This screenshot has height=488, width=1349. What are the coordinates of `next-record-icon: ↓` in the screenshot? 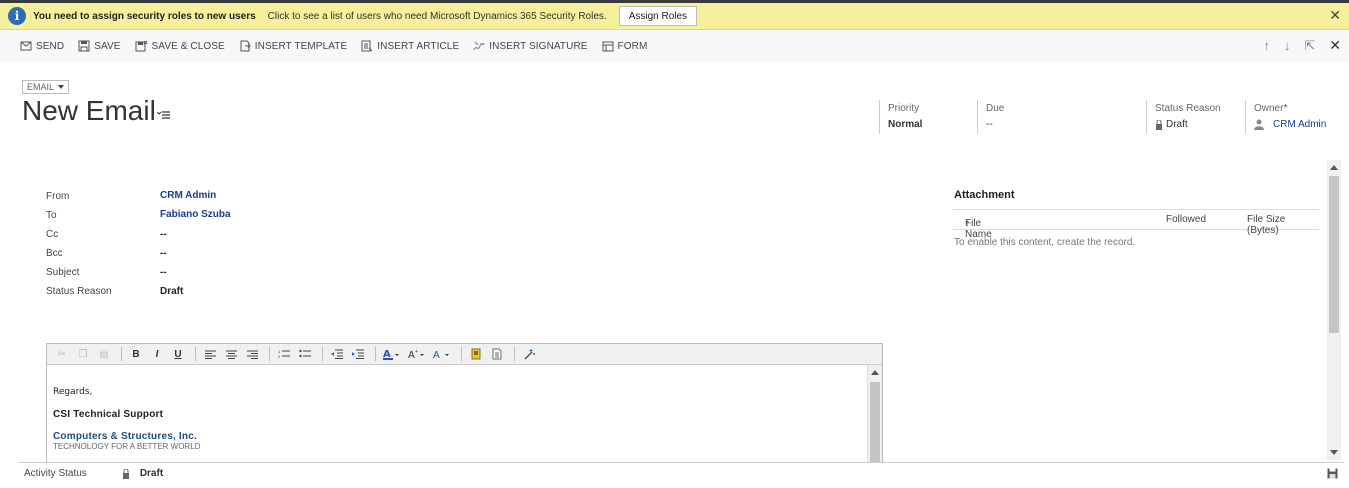 It's located at (1287, 45).